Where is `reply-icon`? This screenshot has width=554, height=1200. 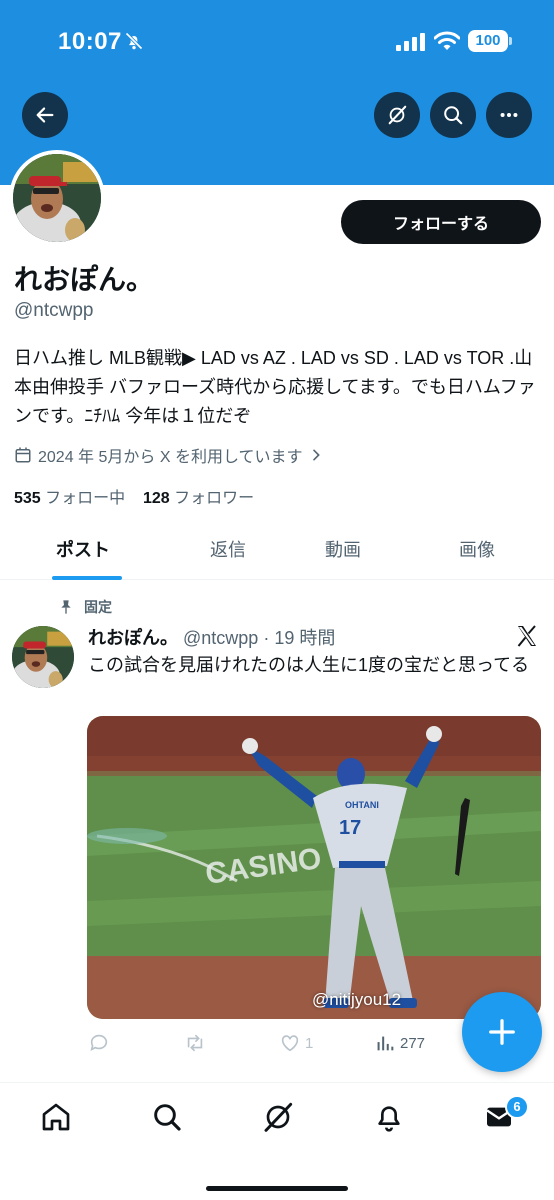
reply-icon is located at coordinates (99, 1042).